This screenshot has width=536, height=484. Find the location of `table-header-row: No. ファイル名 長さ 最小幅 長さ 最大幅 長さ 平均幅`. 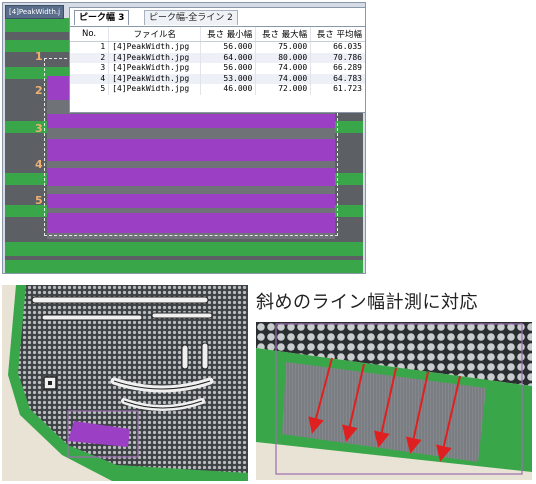

table-header-row: No. ファイル名 長さ 最小幅 長さ 最大幅 長さ 平均幅 is located at coordinates (217, 34).